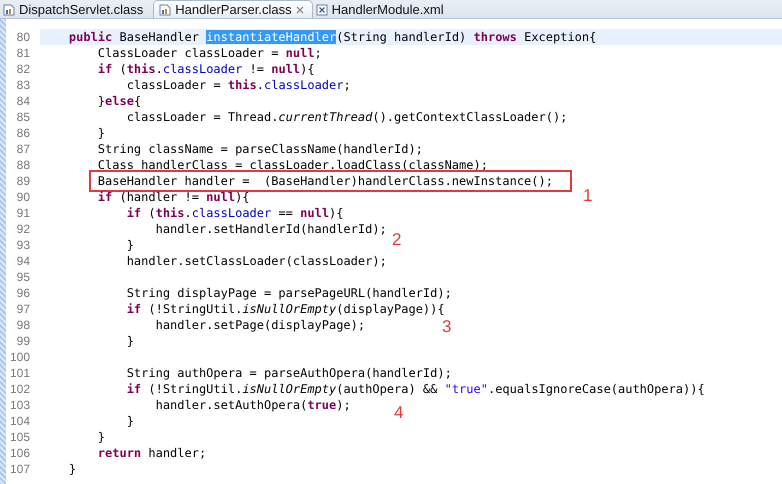 The width and height of the screenshot is (782, 484). Describe the element at coordinates (23, 213) in the screenshot. I see `line-number: 91` at that location.